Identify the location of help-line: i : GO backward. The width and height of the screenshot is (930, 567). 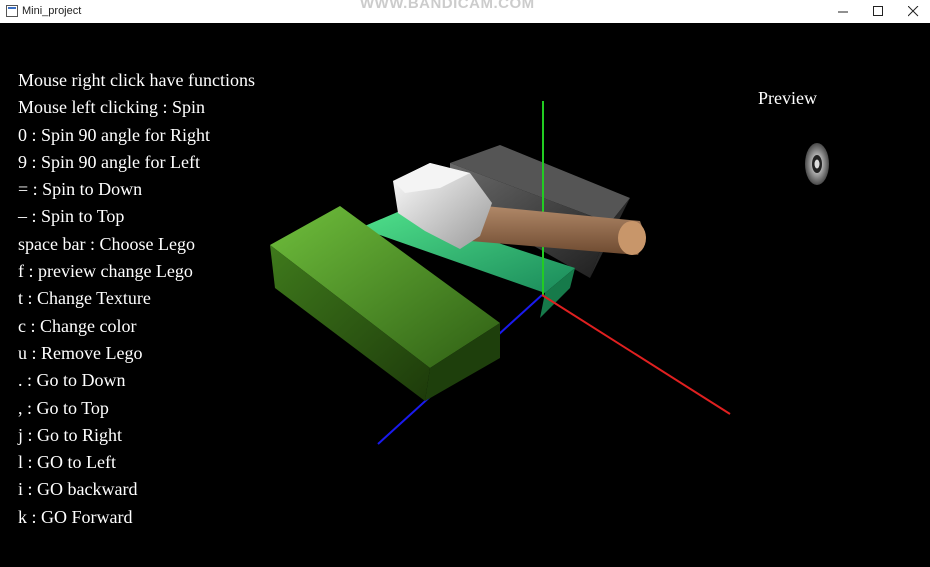
(78, 489).